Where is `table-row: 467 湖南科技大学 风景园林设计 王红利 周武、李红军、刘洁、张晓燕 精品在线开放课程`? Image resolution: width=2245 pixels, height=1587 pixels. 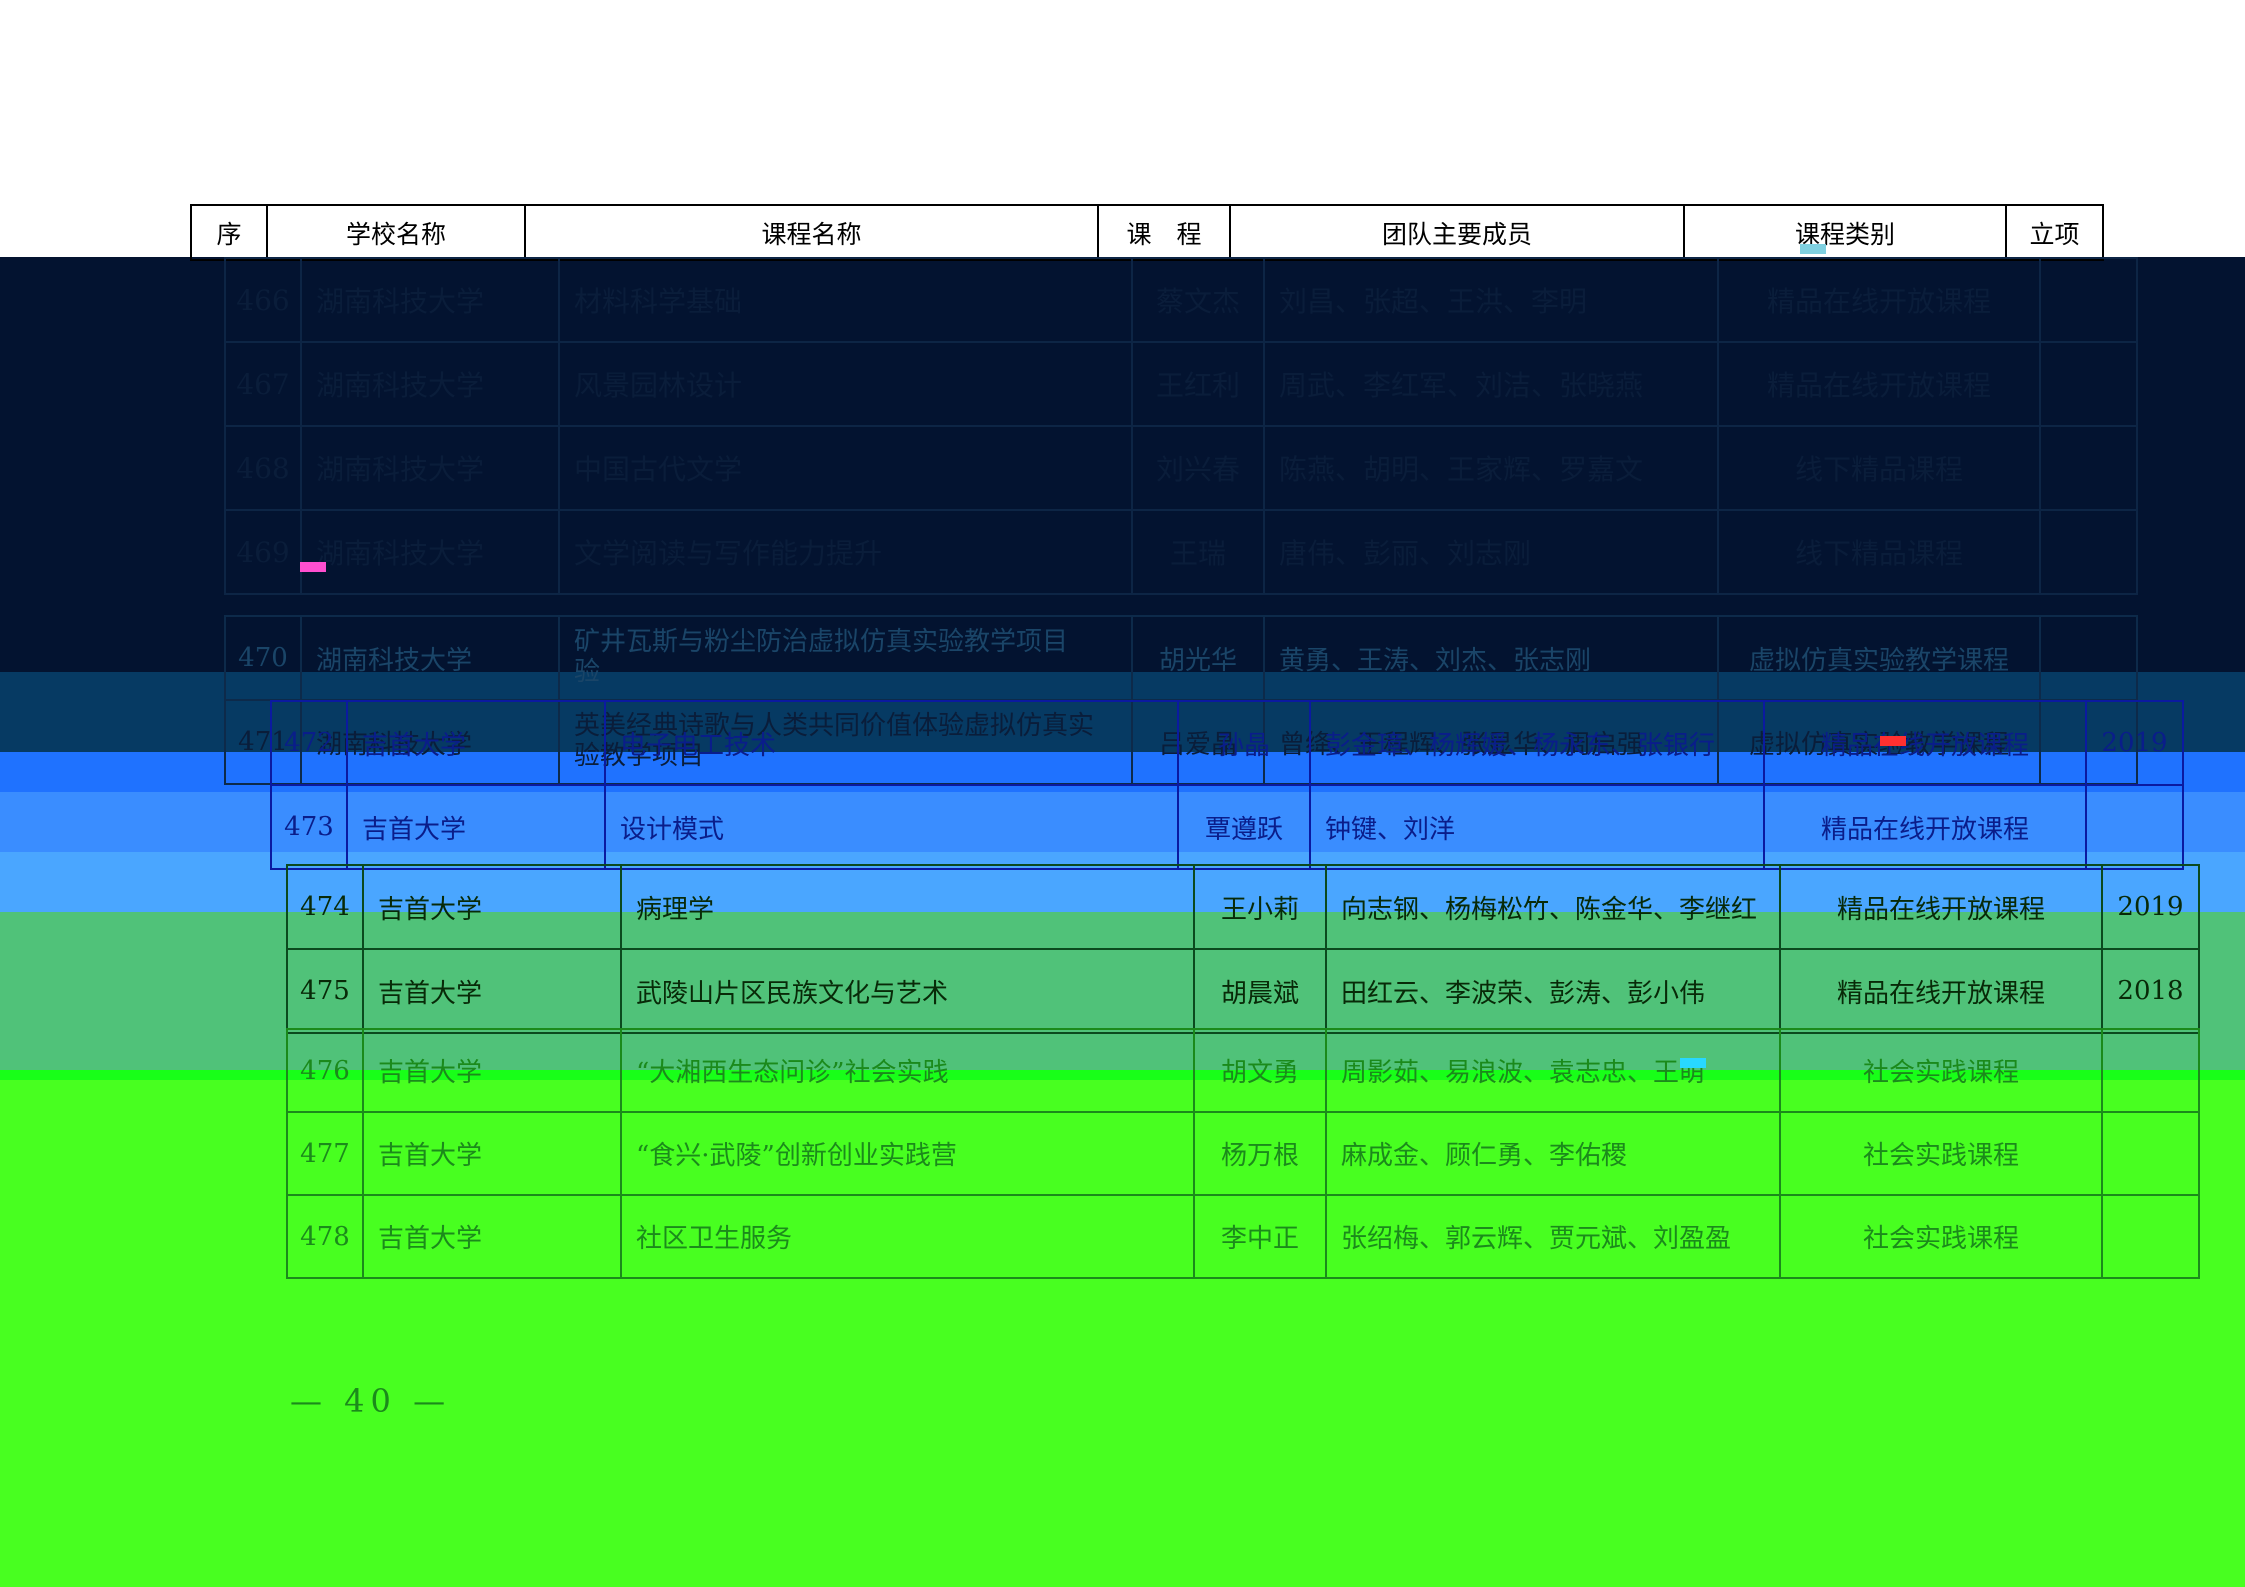 table-row: 467 湖南科技大学 风景园林设计 王红利 周武、李红军、刘洁、张晓燕 精品在线开放课程 is located at coordinates (1181, 384).